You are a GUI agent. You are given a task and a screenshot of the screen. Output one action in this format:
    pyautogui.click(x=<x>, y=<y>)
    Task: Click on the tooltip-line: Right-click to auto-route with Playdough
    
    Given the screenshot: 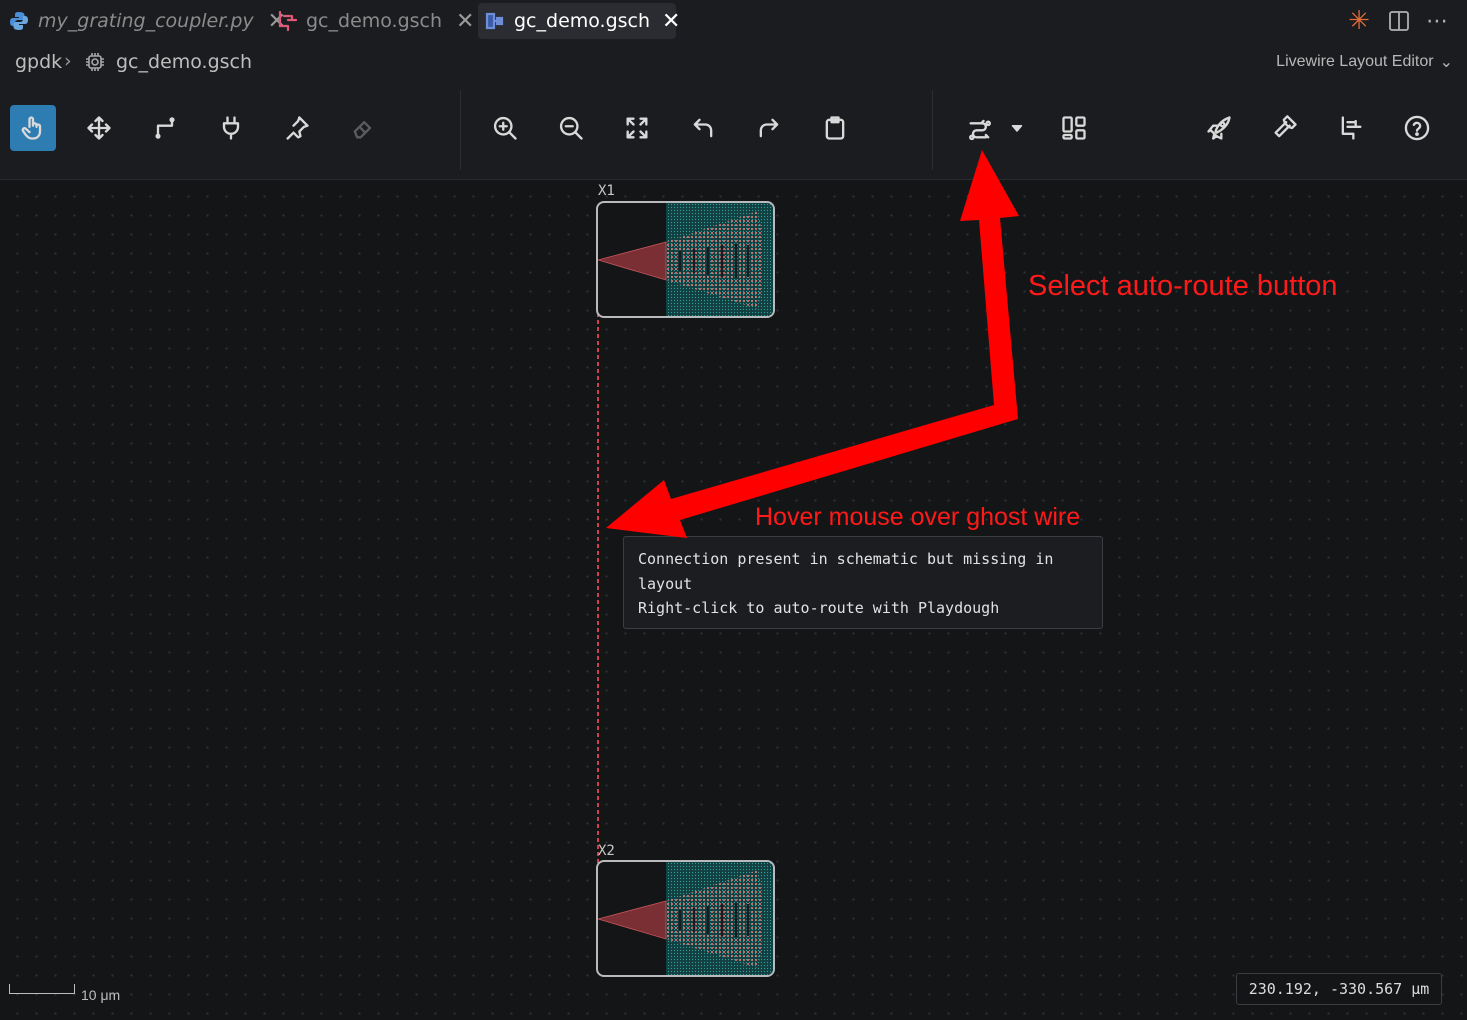 What is the action you would take?
    pyautogui.click(x=819, y=608)
    